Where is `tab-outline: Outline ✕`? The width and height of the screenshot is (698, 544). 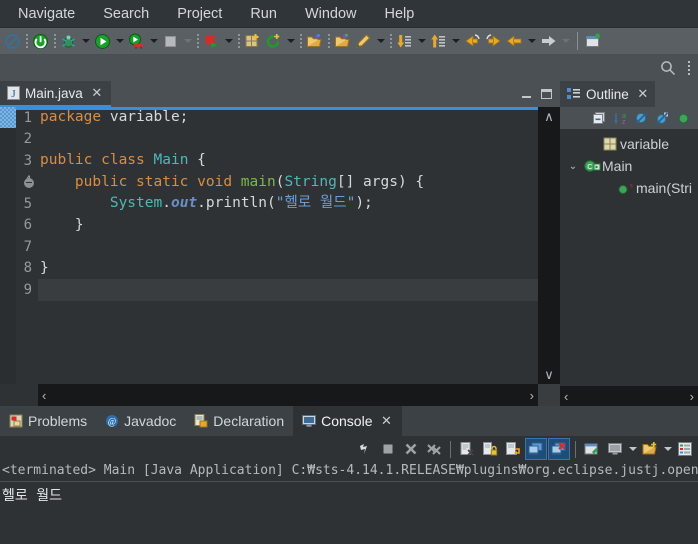
tab-outline: Outline ✕ is located at coordinates (607, 94).